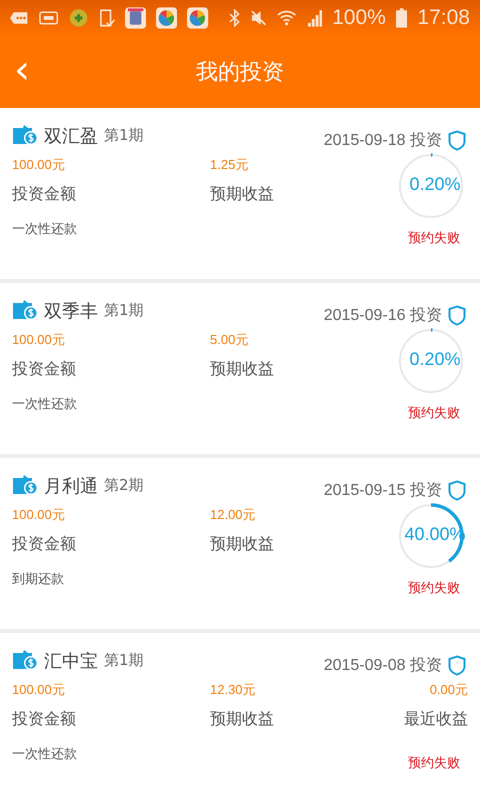  What do you see at coordinates (449, 690) in the screenshot?
I see `recent-earnings: 0.00元` at bounding box center [449, 690].